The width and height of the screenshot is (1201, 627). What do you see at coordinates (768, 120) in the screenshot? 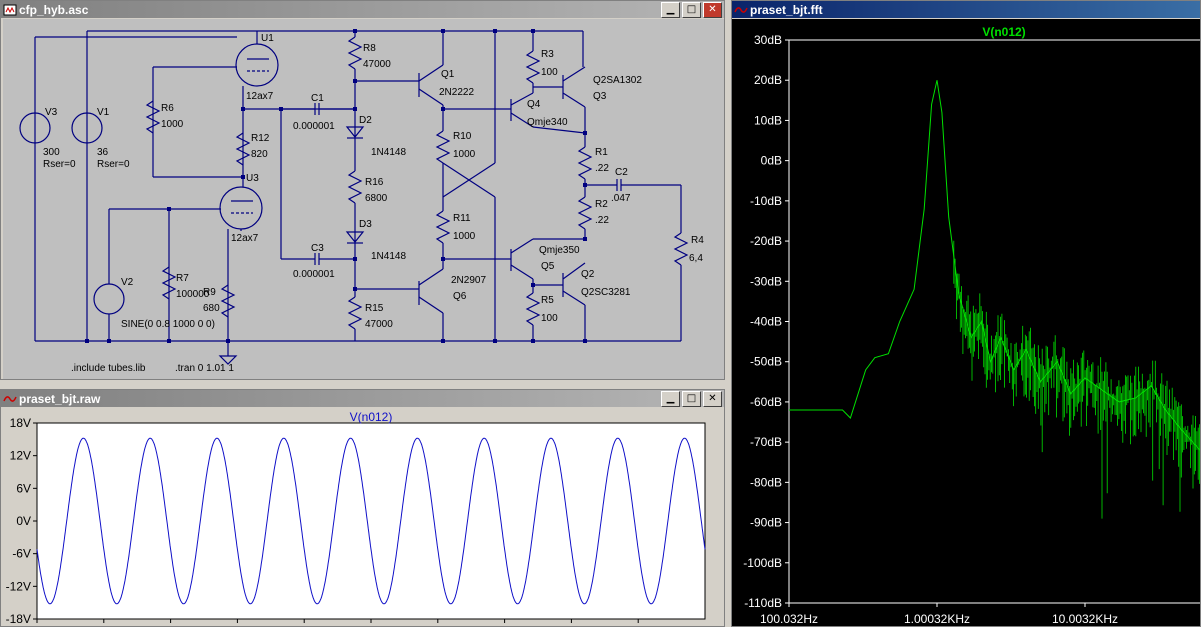
I see `fft-y-tick-label: 10dB` at bounding box center [768, 120].